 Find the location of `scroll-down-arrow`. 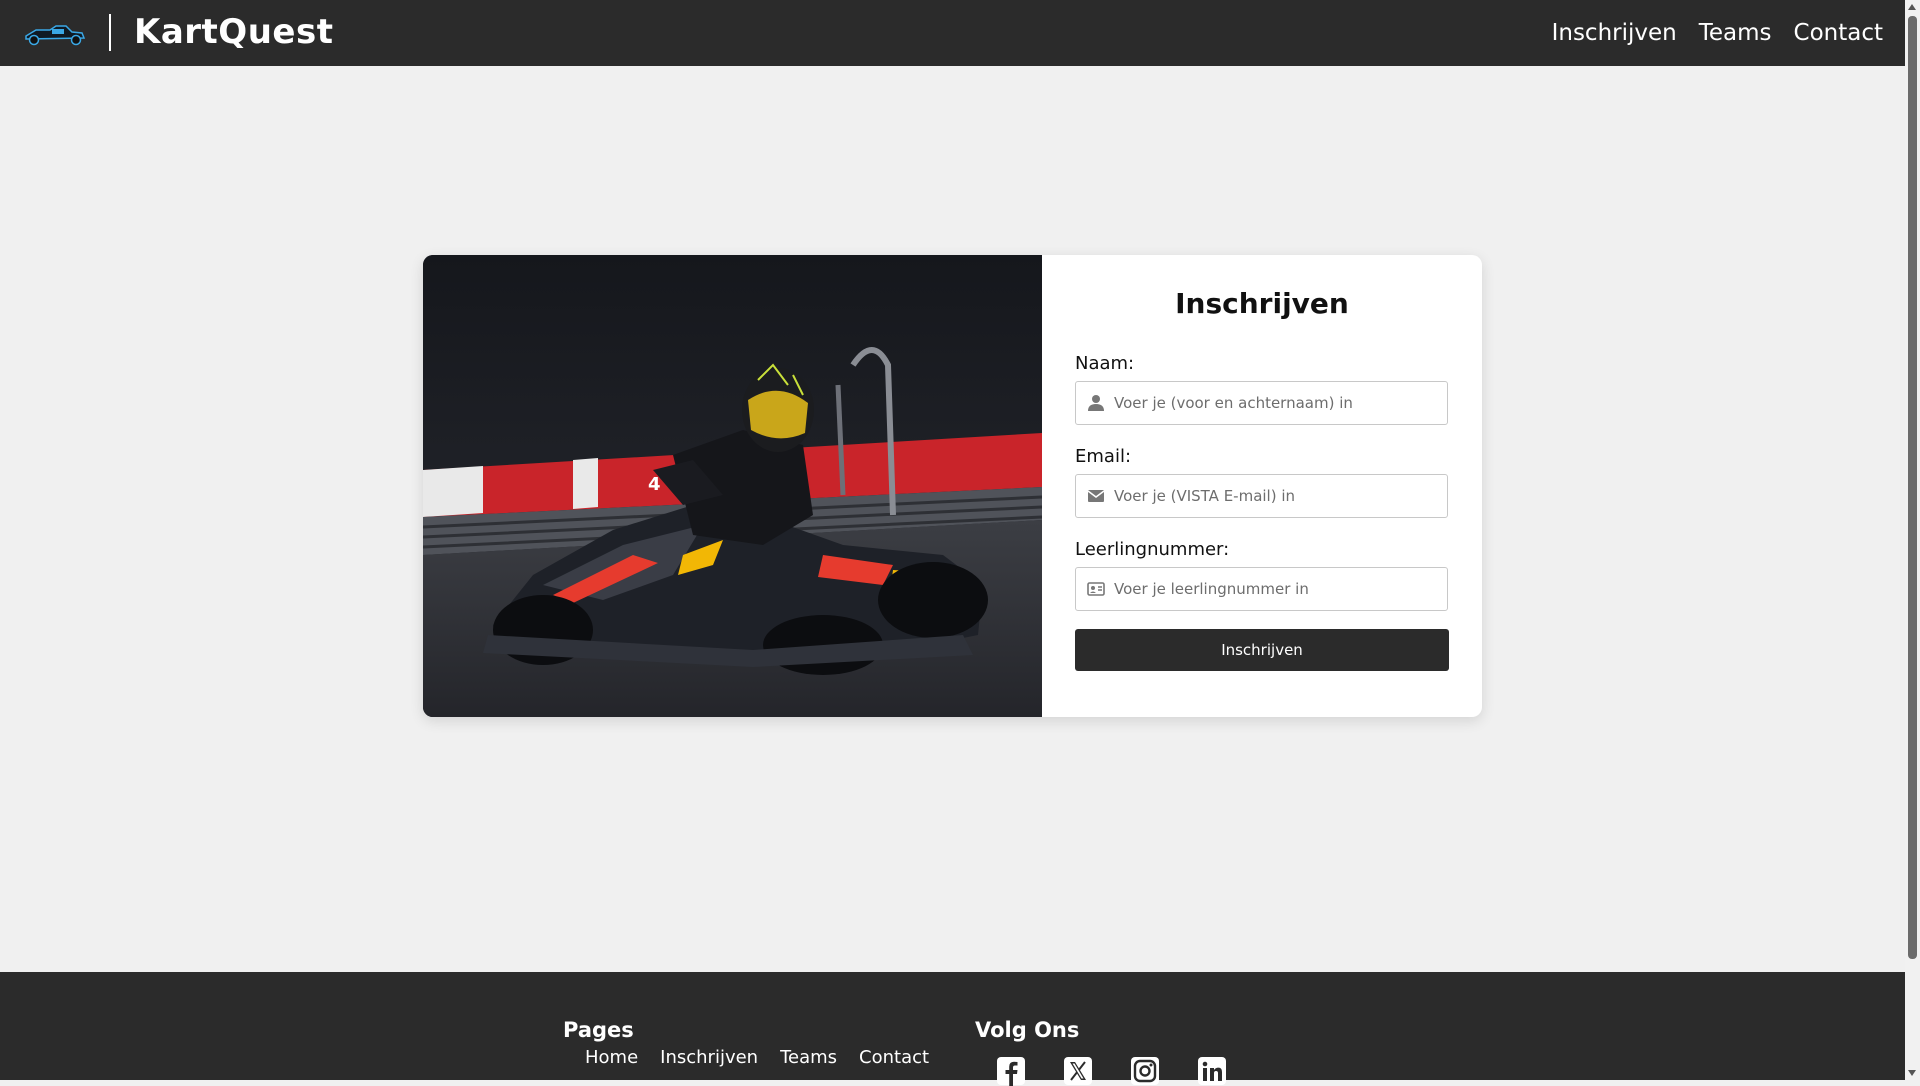

scroll-down-arrow is located at coordinates (1912, 1073).